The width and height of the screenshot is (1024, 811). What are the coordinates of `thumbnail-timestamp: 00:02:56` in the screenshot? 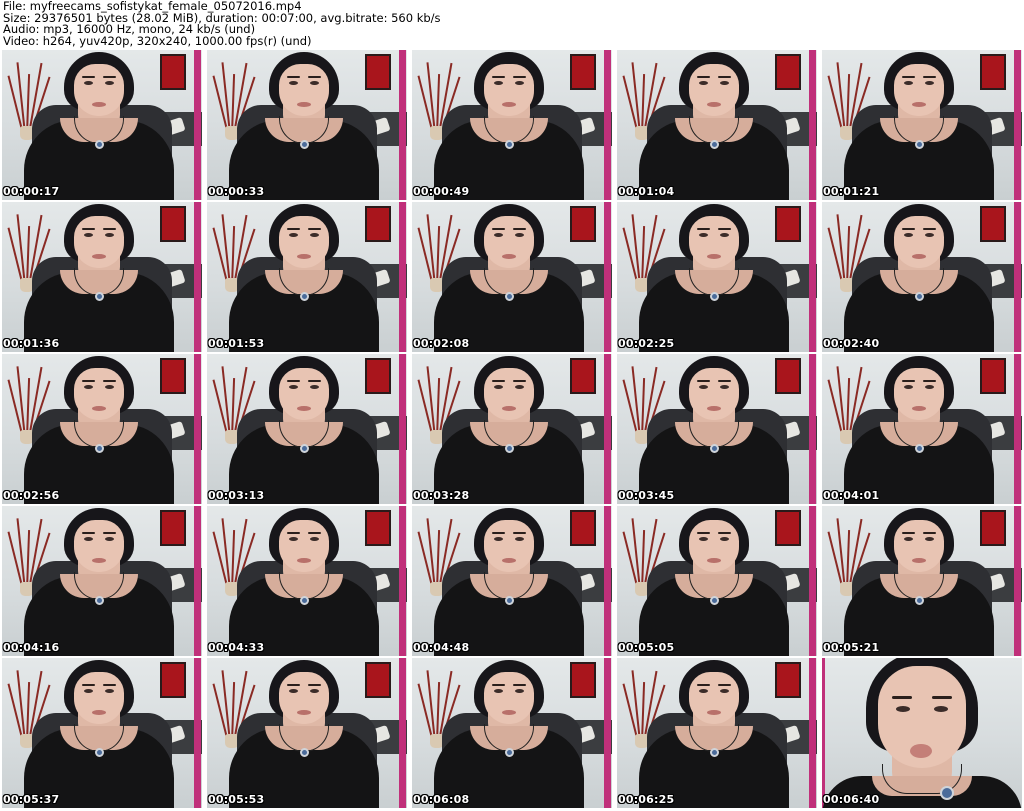 It's located at (31, 495).